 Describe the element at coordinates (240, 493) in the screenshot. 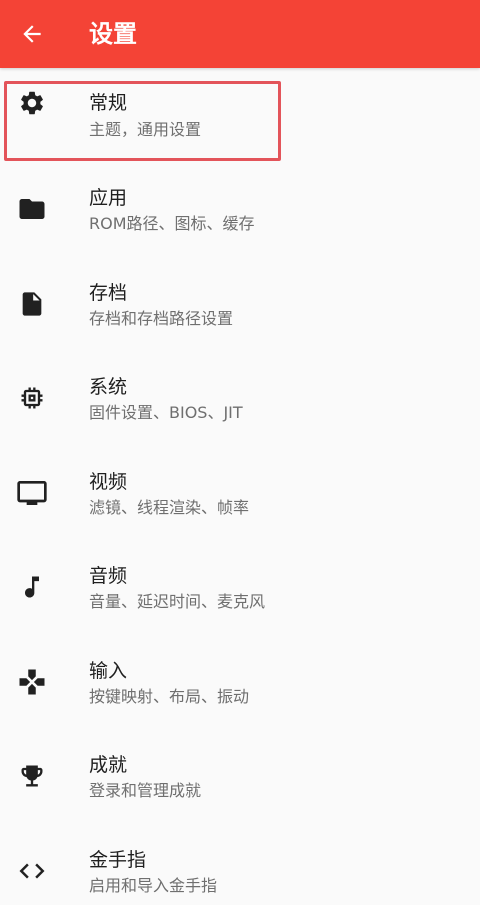

I see `settings-row-video: 视频 滤镜、线程渲染、帧率` at that location.